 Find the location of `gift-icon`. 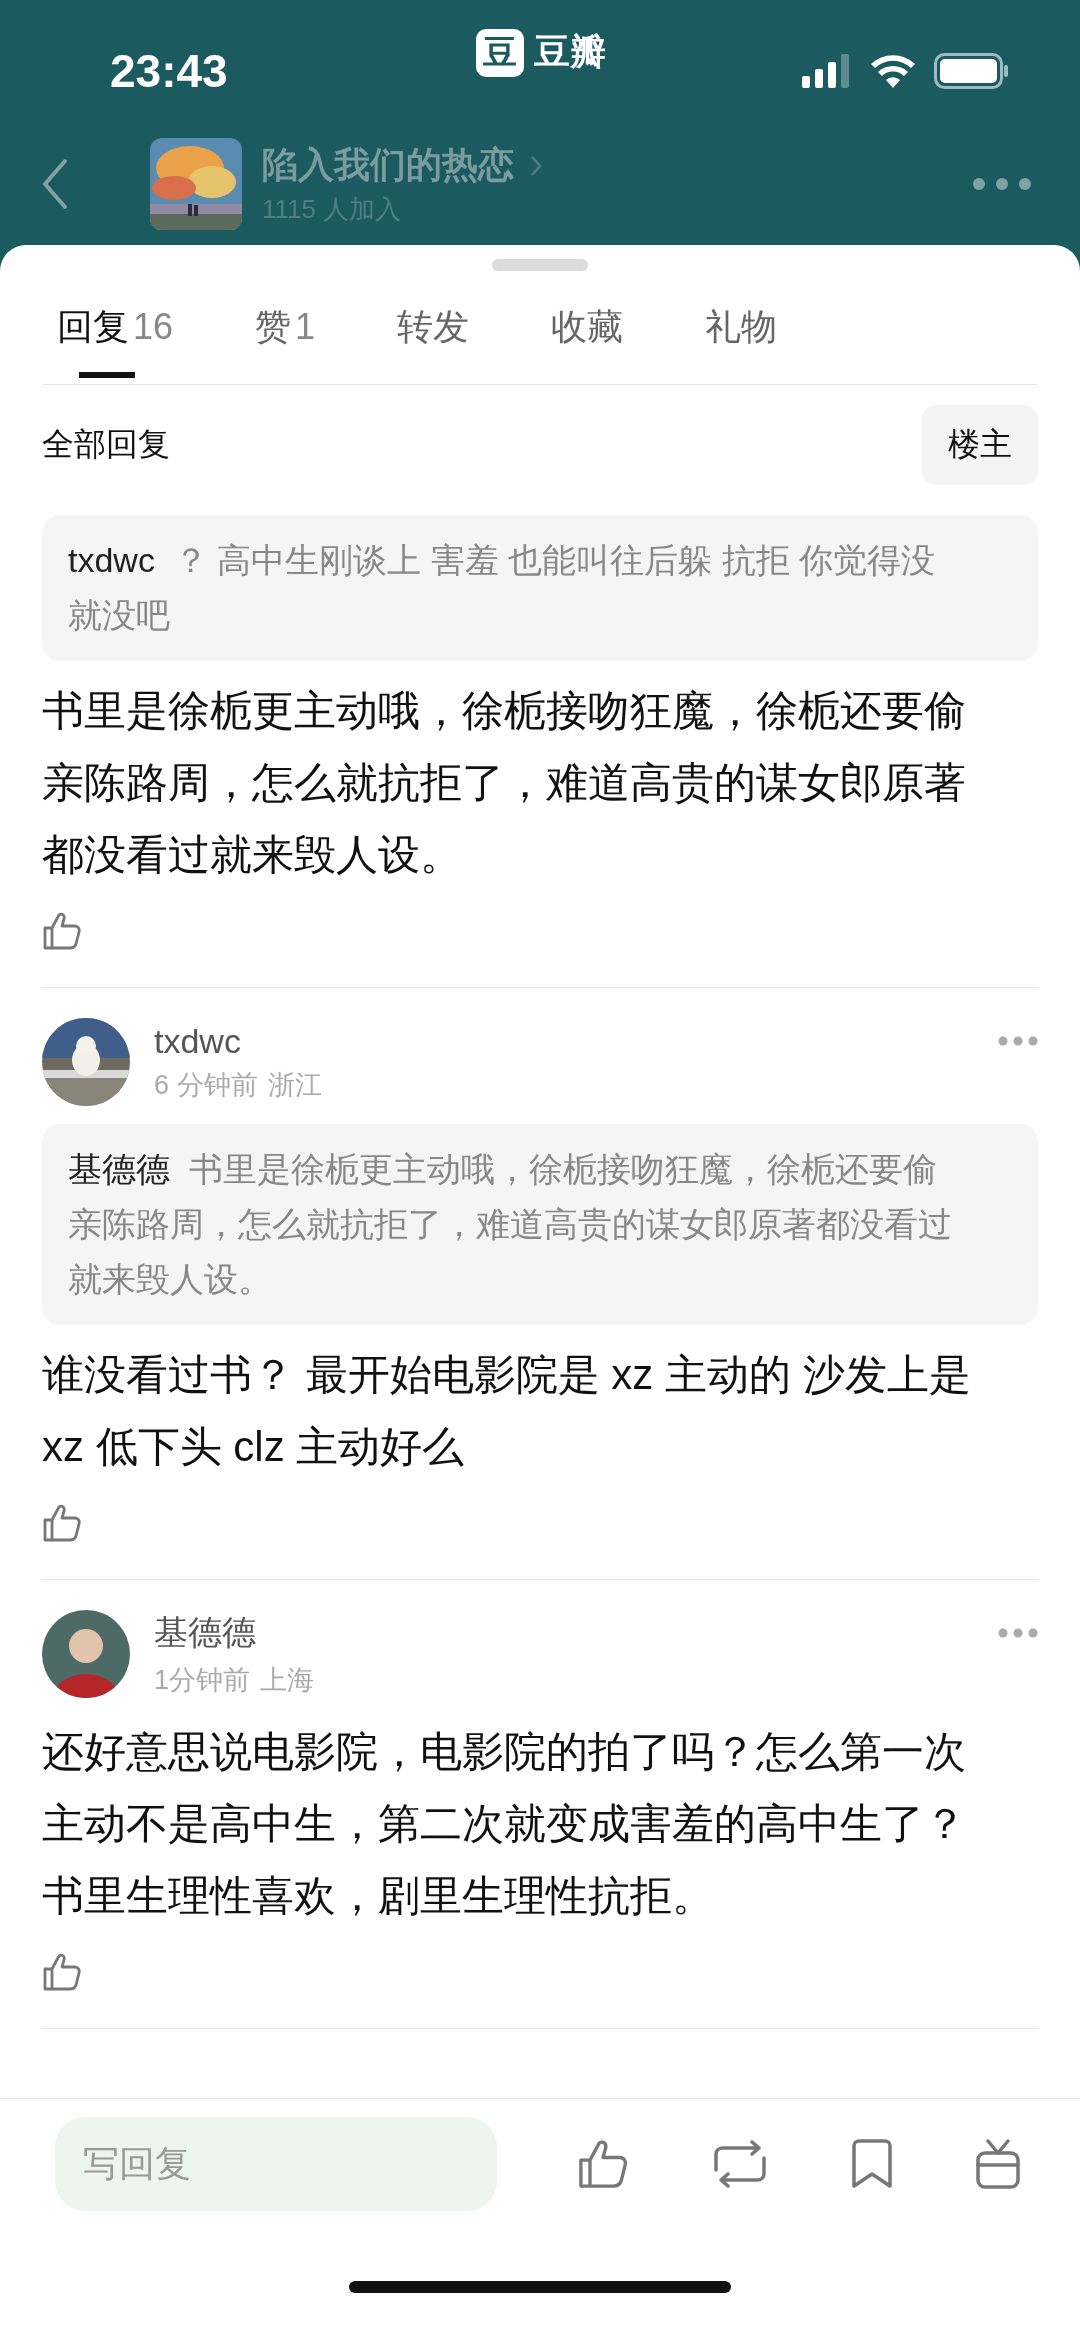

gift-icon is located at coordinates (998, 2164).